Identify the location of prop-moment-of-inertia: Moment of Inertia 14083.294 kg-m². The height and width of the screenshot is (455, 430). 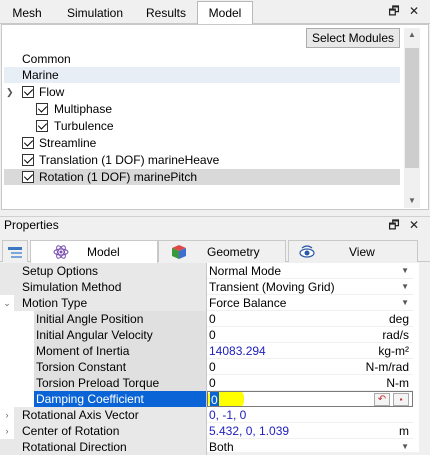
(209, 351).